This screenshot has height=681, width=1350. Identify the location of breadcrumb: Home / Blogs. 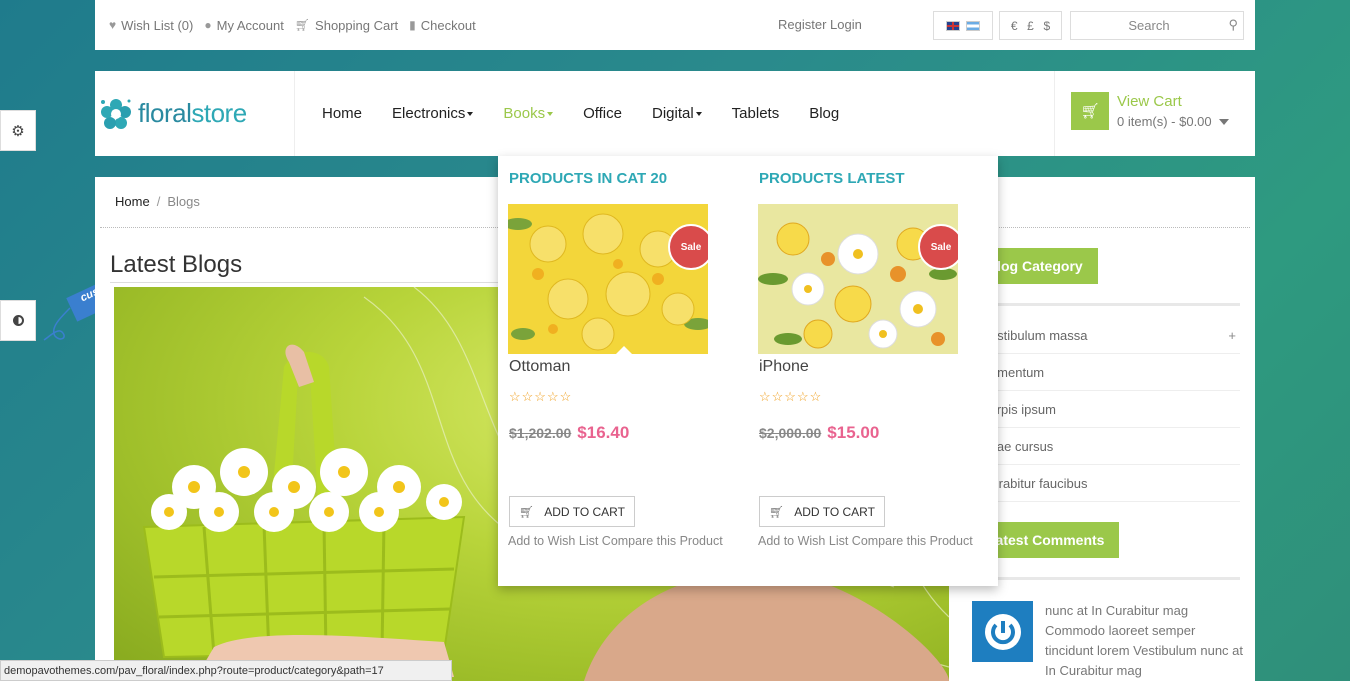
(157, 201).